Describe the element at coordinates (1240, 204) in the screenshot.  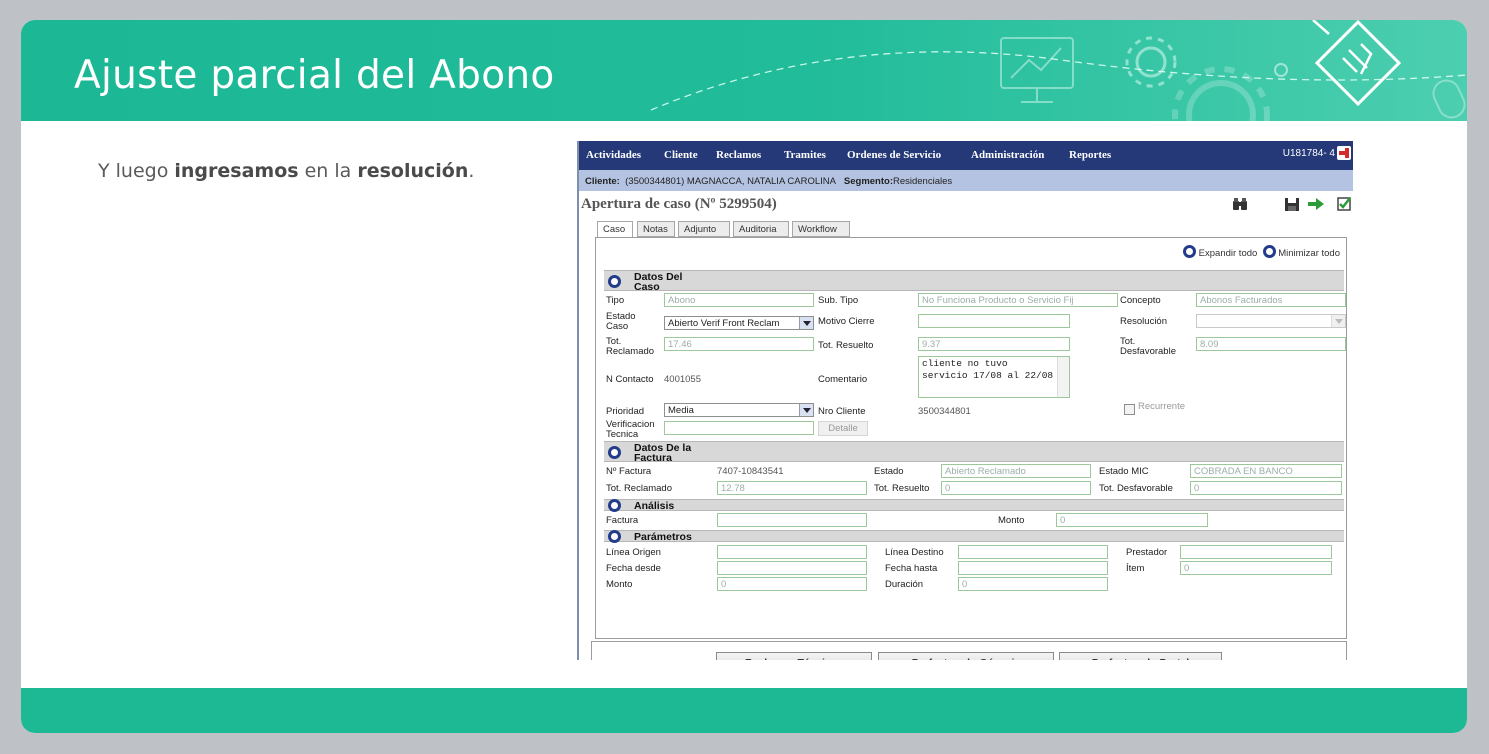
I see `binoculars-icon` at that location.